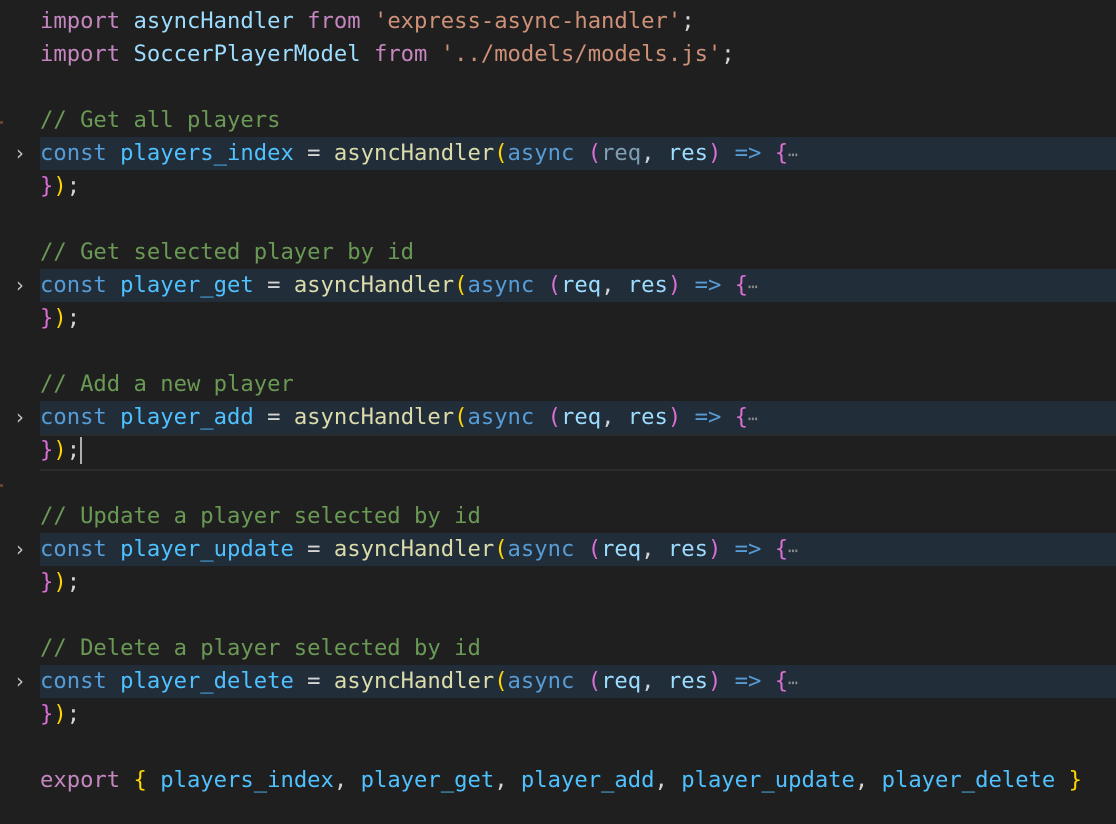  What do you see at coordinates (581, 54) in the screenshot?
I see `import-source: '../models/models.js'` at bounding box center [581, 54].